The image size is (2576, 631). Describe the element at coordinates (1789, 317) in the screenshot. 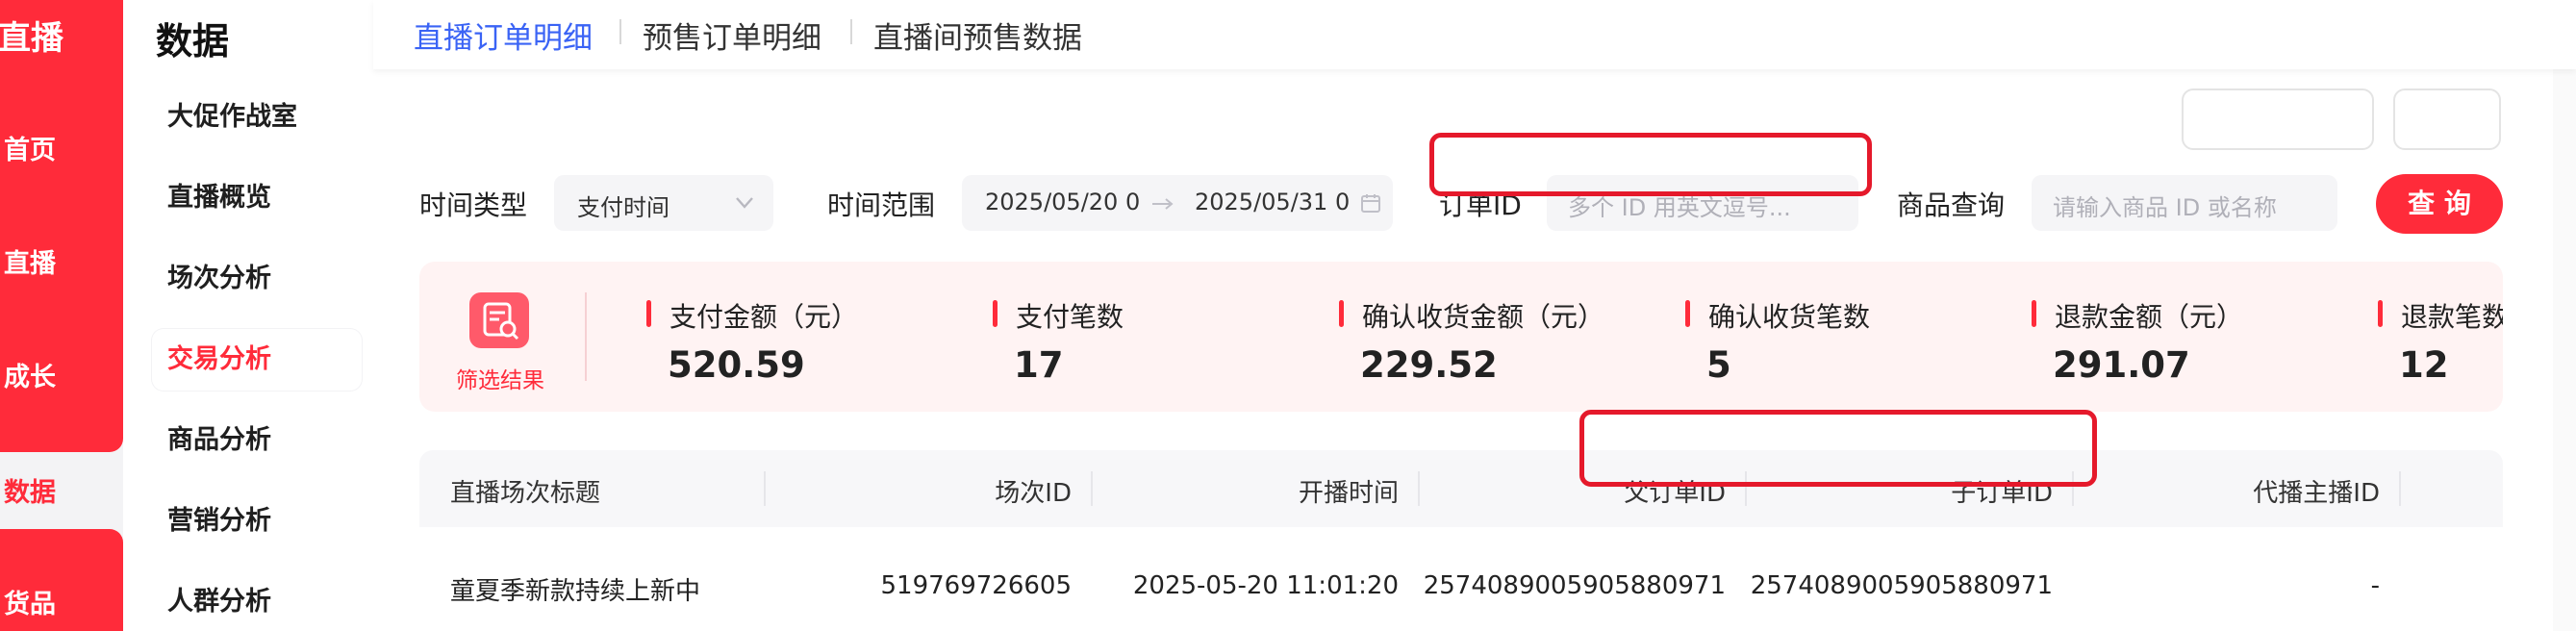

I see `metric-label: 确认收货笔数` at that location.